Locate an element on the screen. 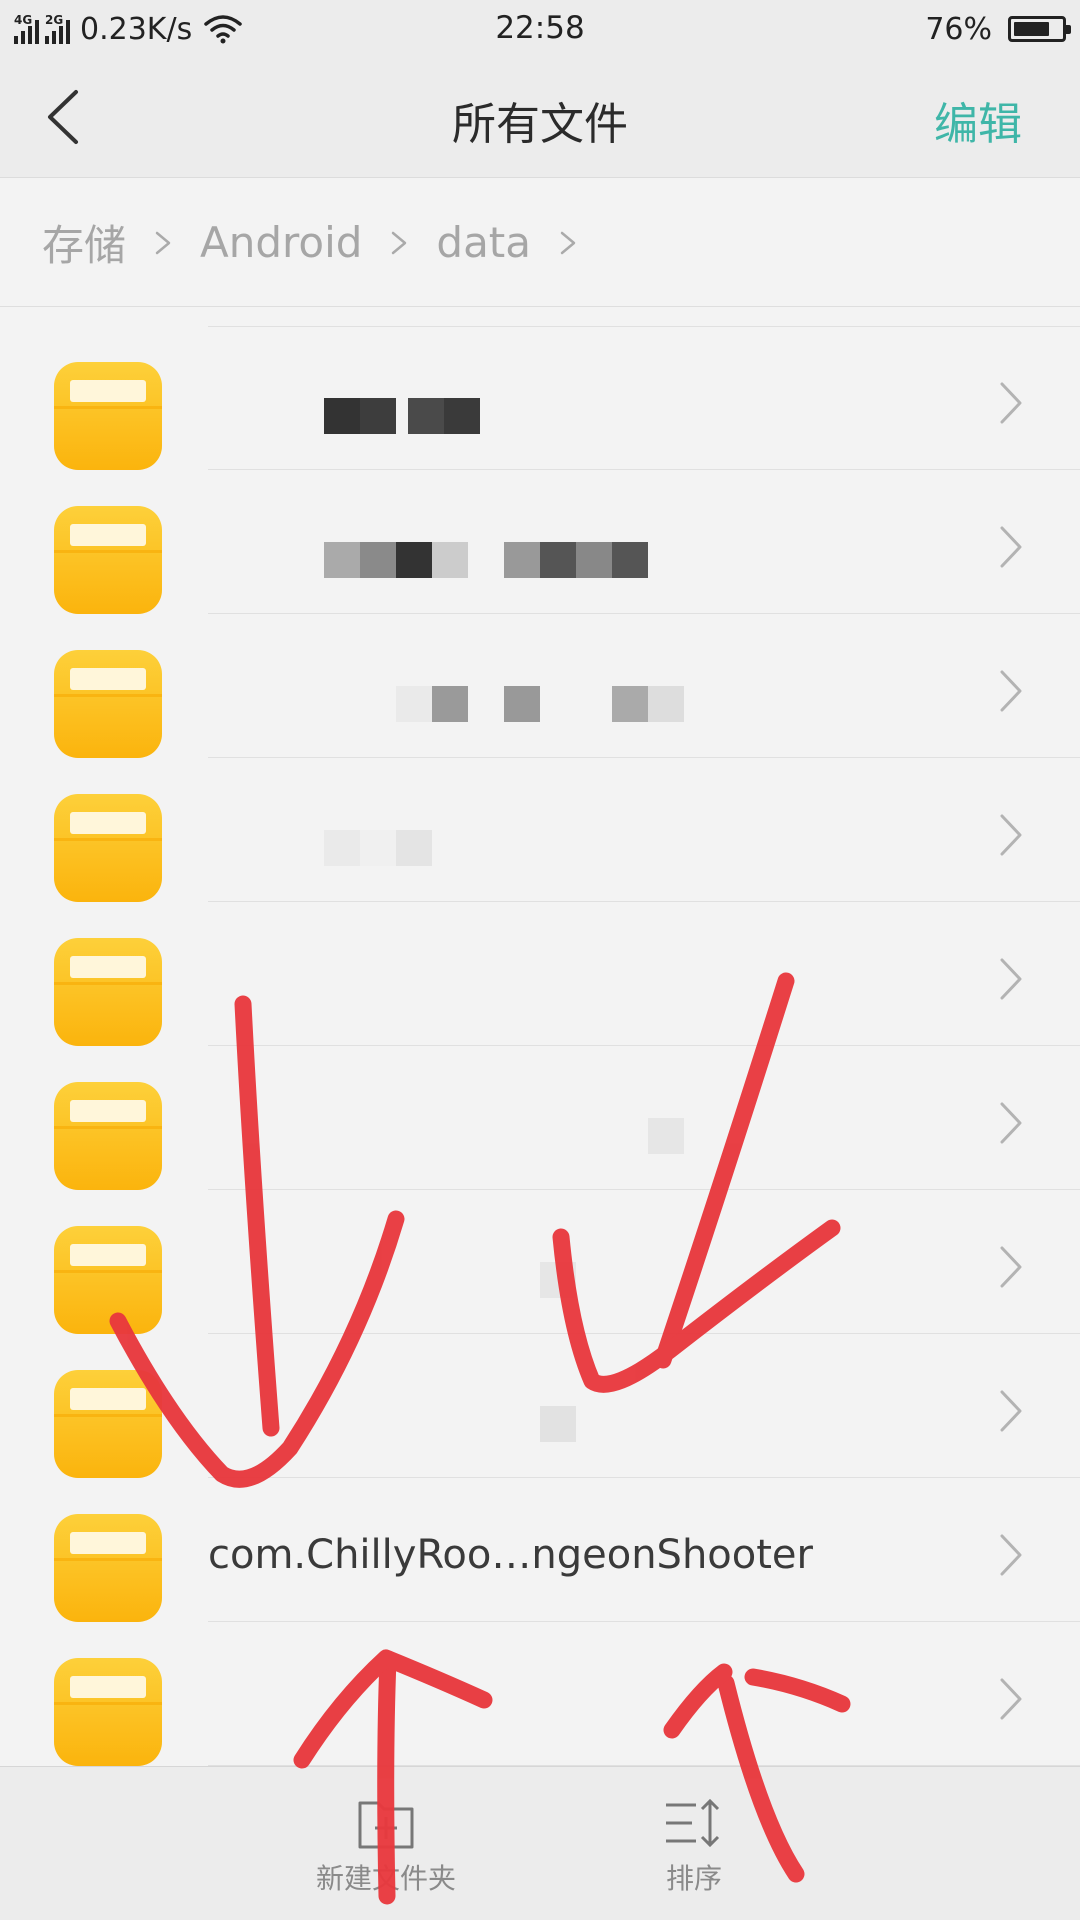 The width and height of the screenshot is (1080, 1920). new-folder-button: 新建文件夹 is located at coordinates (386, 1846).